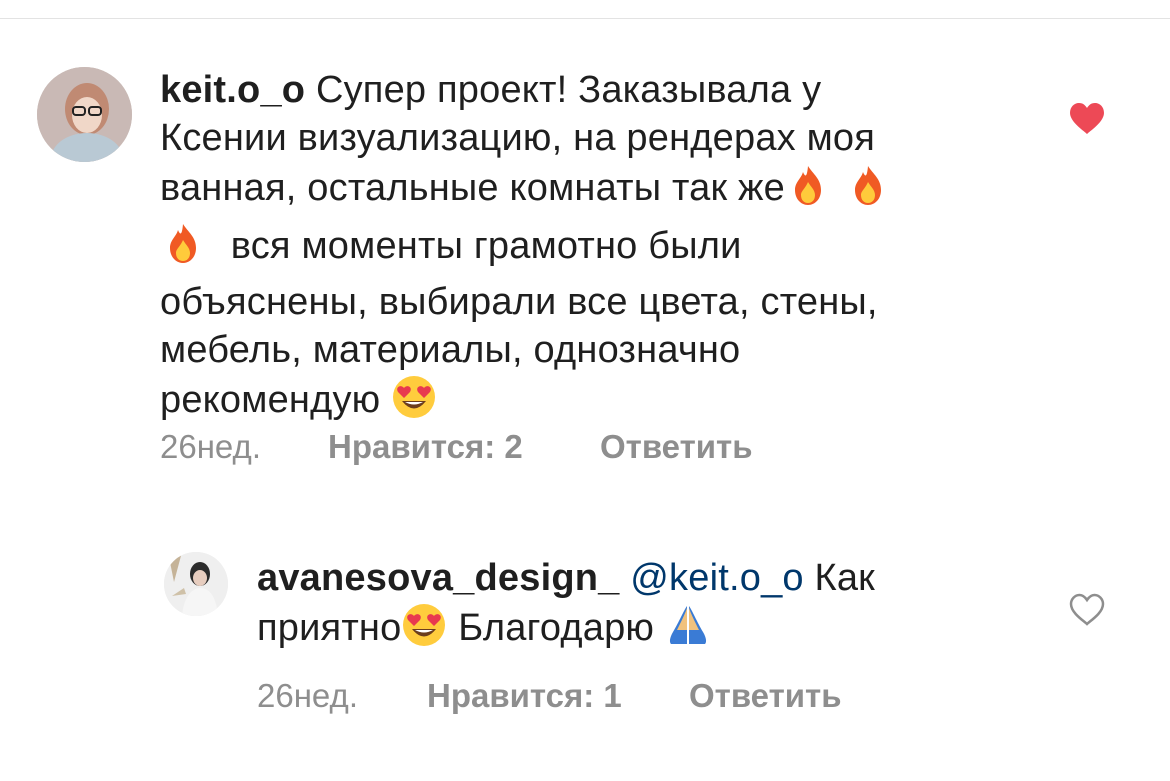 Image resolution: width=1170 pixels, height=781 pixels. Describe the element at coordinates (716, 578) in the screenshot. I see `mention-link: @keit.o_o` at that location.